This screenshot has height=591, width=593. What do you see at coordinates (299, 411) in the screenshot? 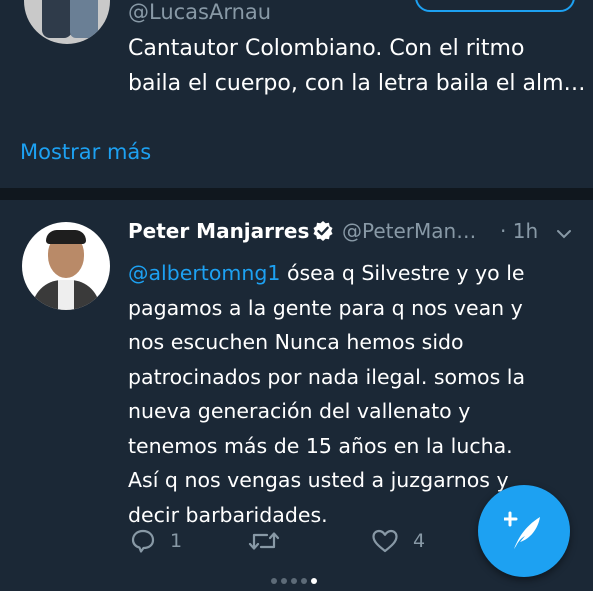
I see `tweet-text-line: nueva generación del vallenato y` at bounding box center [299, 411].